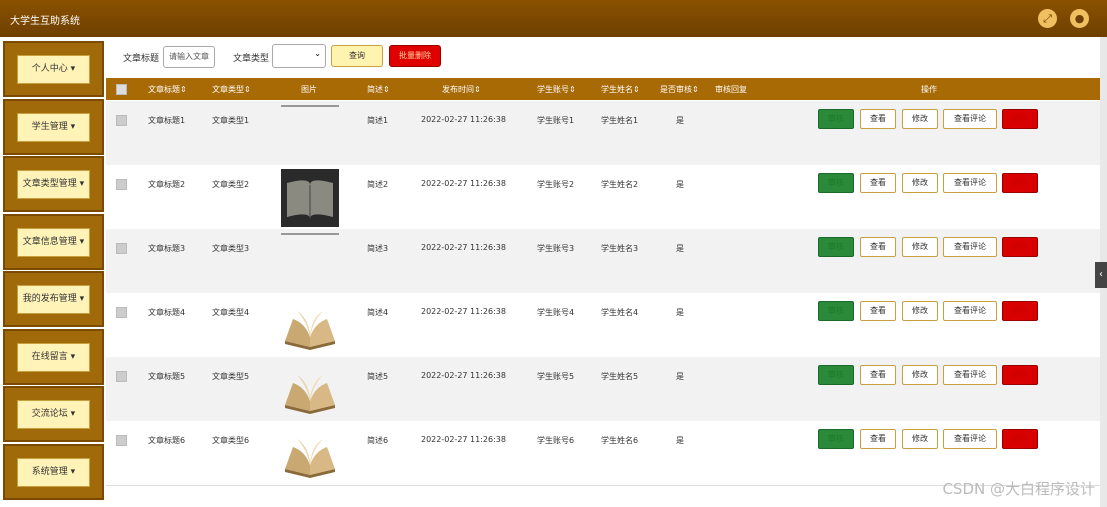 This screenshot has height=507, width=1107. What do you see at coordinates (556, 89) in the screenshot?
I see `header-account: 学生账号⇕` at bounding box center [556, 89].